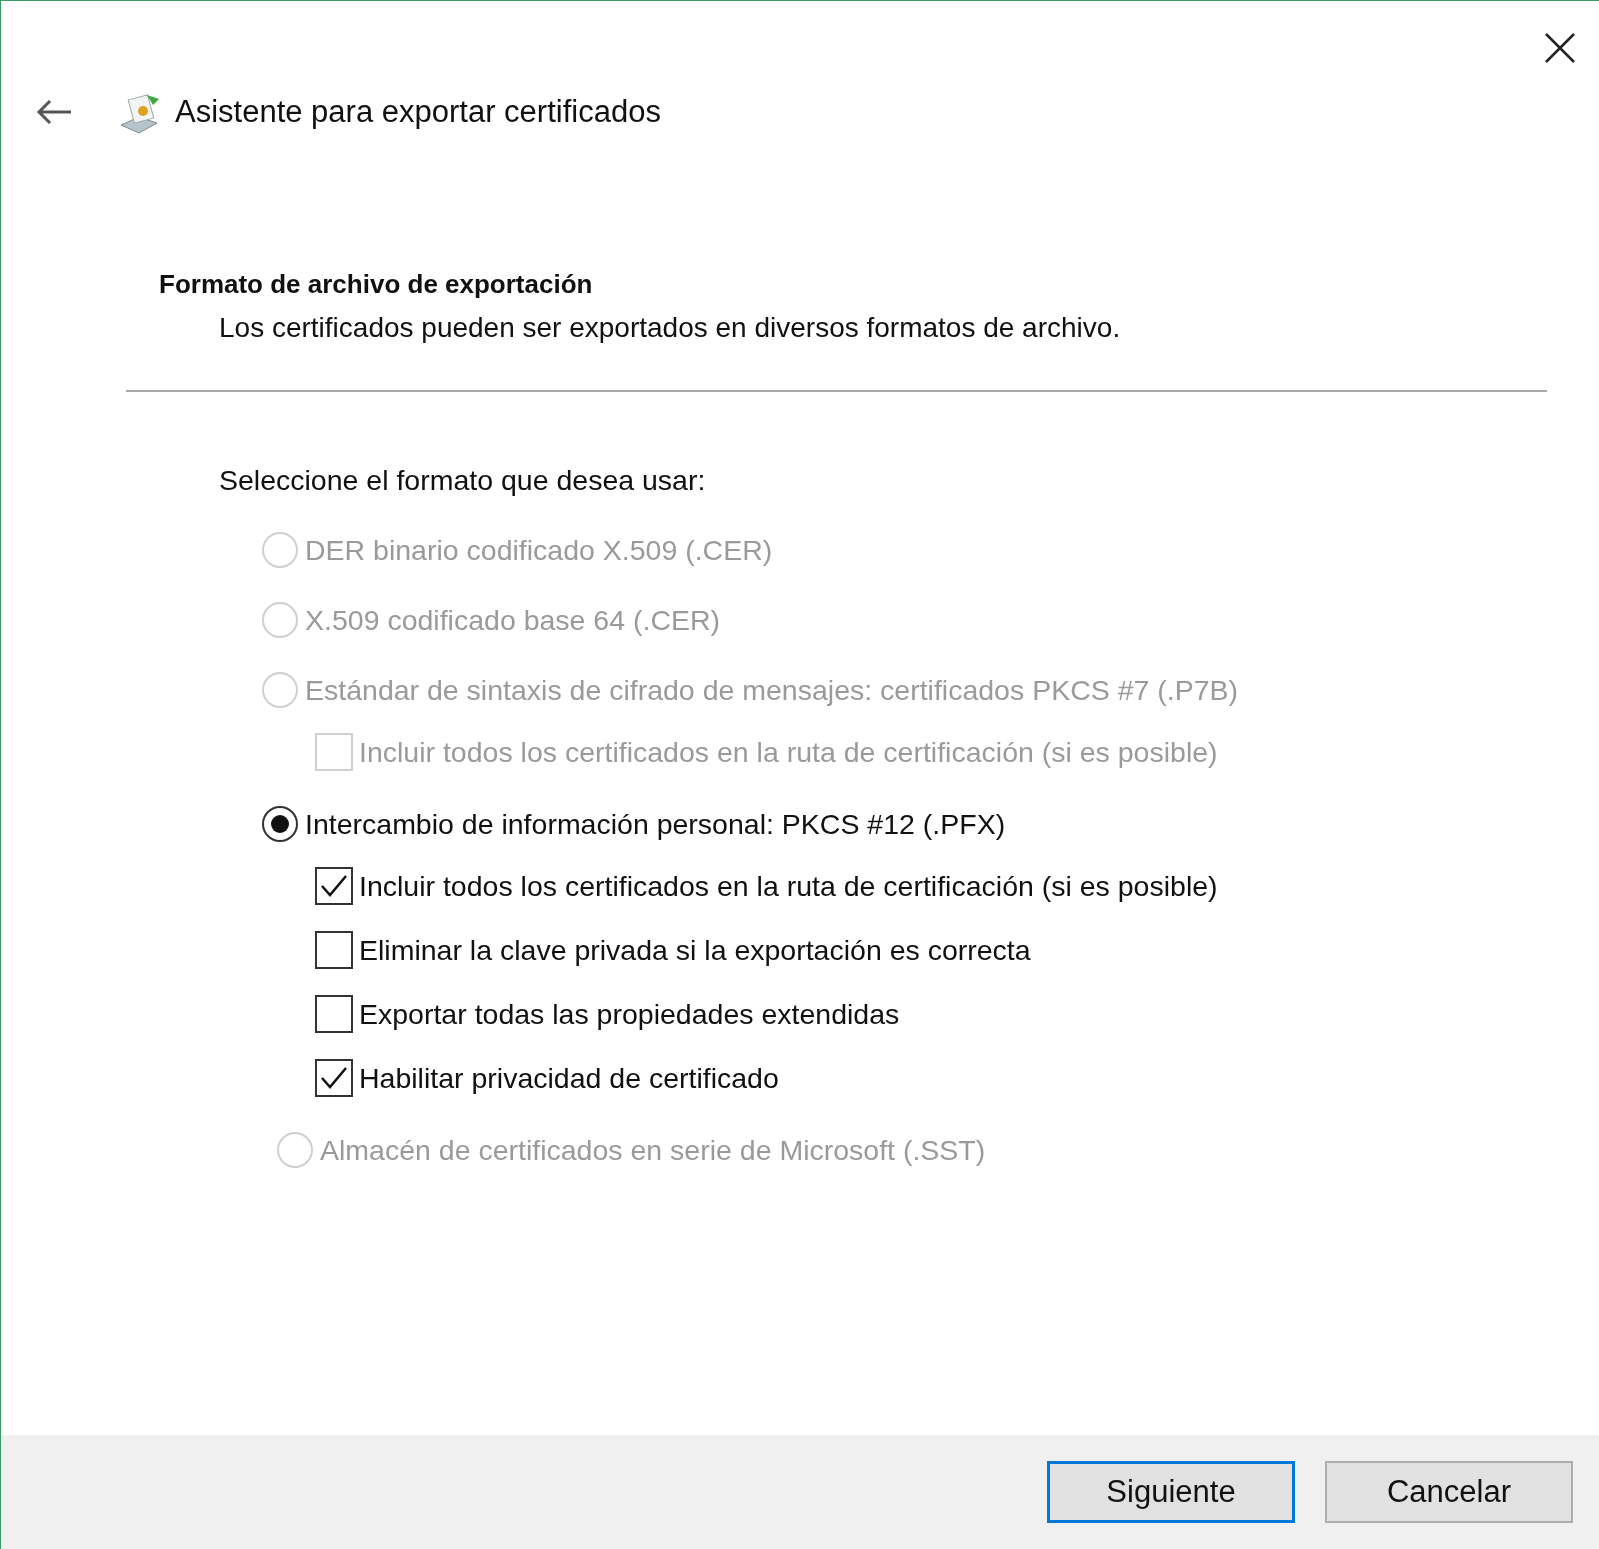 The image size is (1599, 1549). Describe the element at coordinates (418, 112) in the screenshot. I see `window-title: Asistente para exportar certificados` at that location.